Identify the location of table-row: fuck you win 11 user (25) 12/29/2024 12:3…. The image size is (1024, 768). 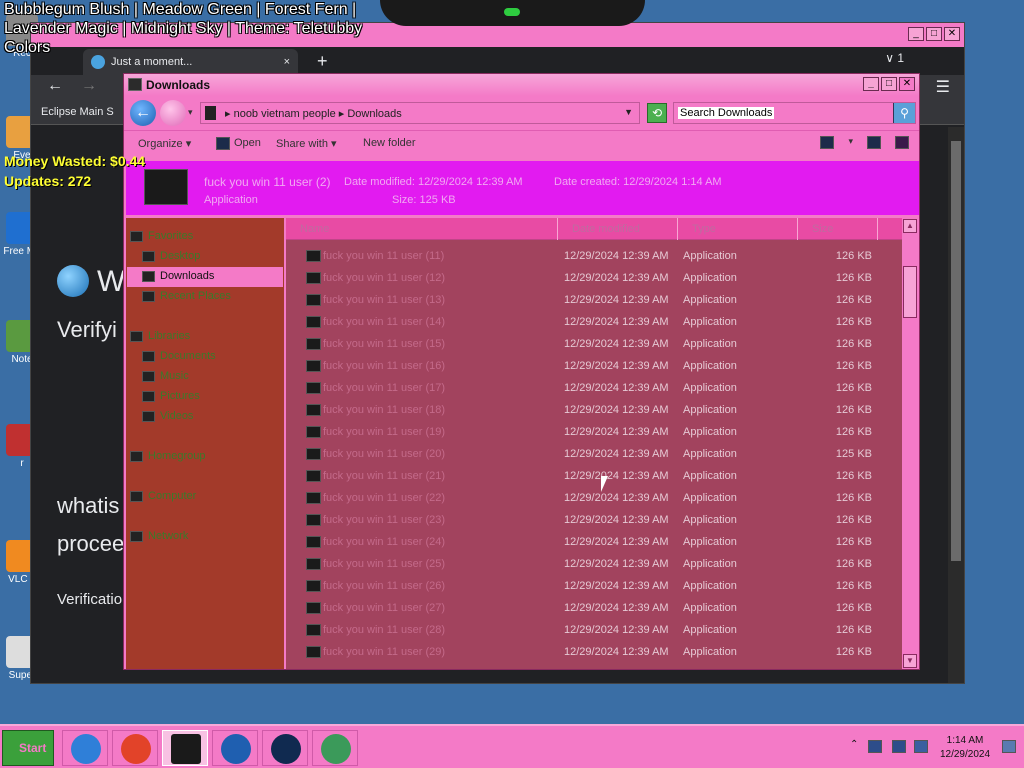
(594, 565).